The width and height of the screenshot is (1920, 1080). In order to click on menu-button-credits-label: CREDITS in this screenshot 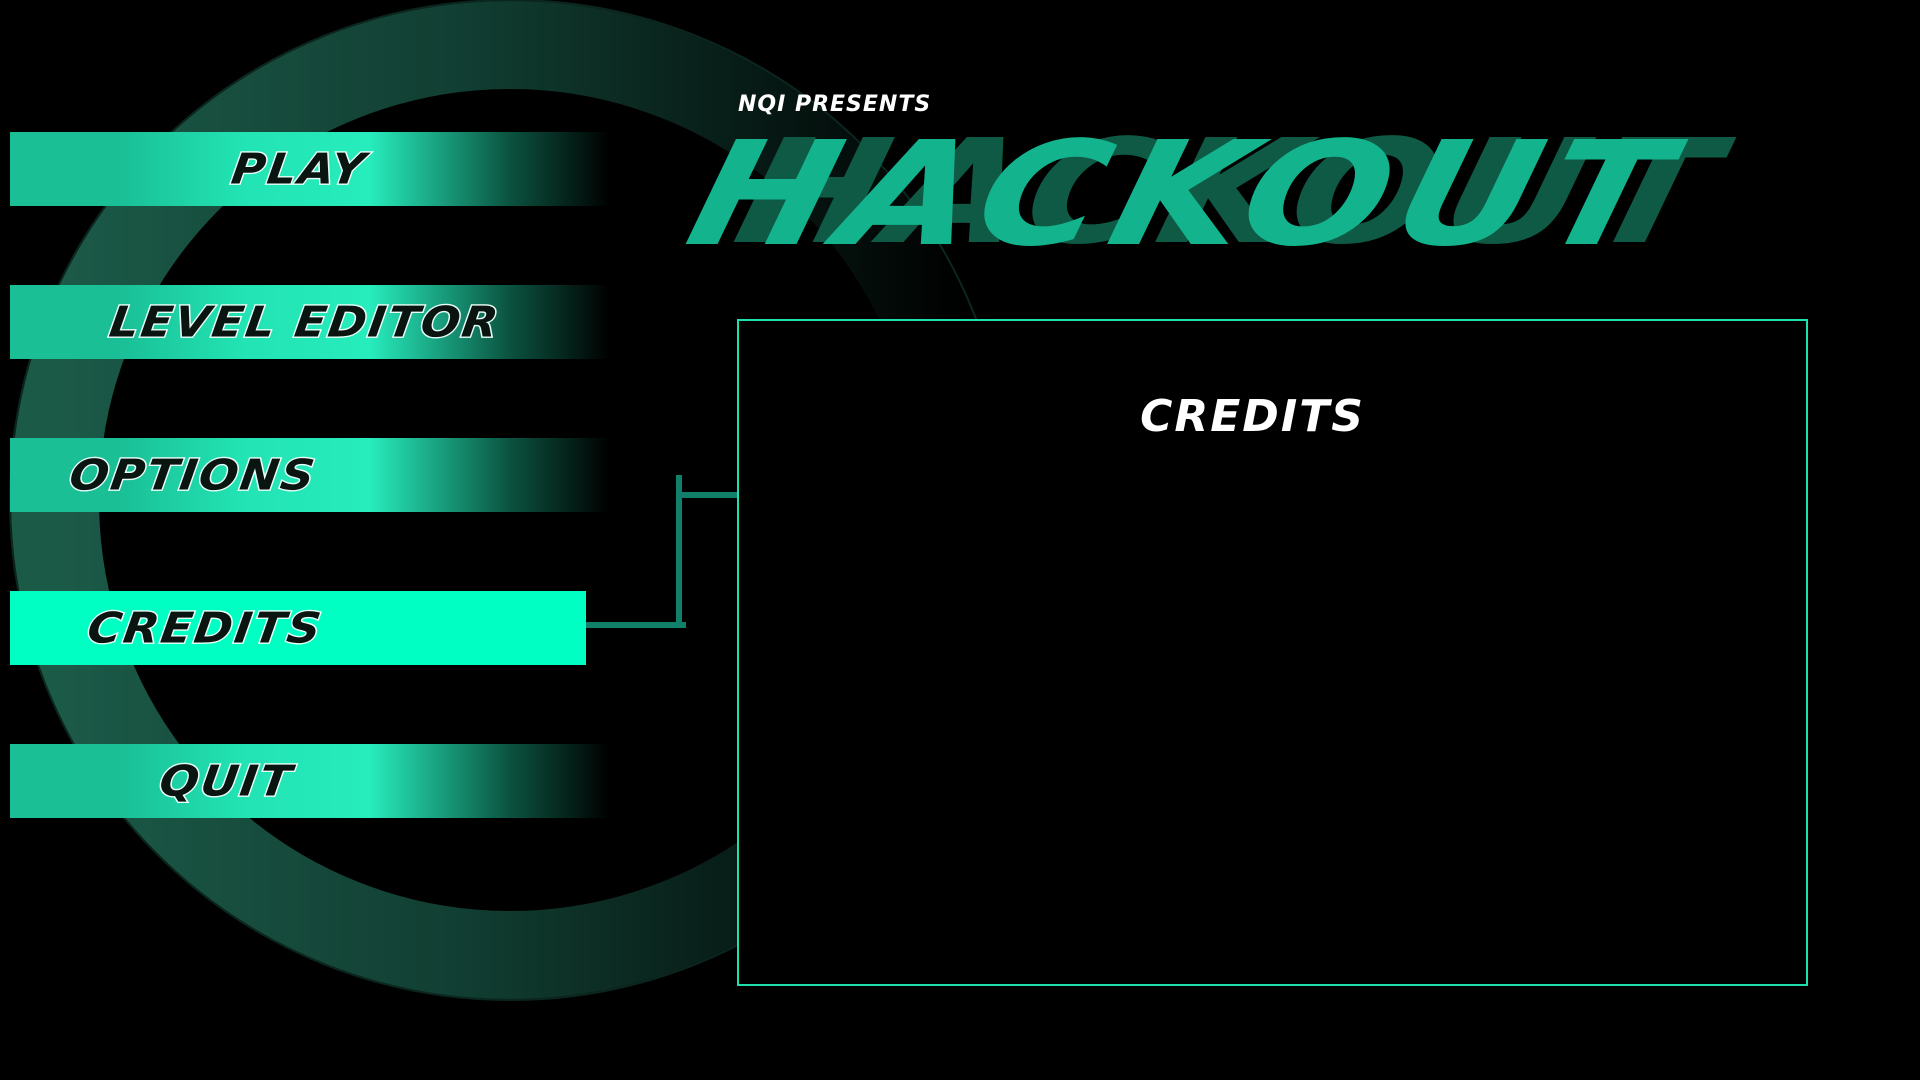, I will do `click(205, 628)`.